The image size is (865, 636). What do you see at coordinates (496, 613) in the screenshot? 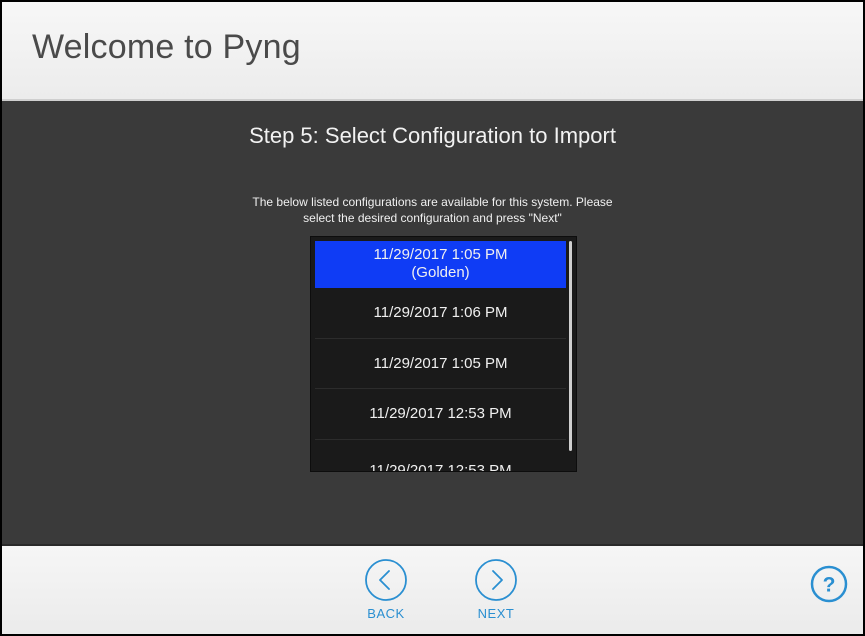
I see `next-label: NEXT` at bounding box center [496, 613].